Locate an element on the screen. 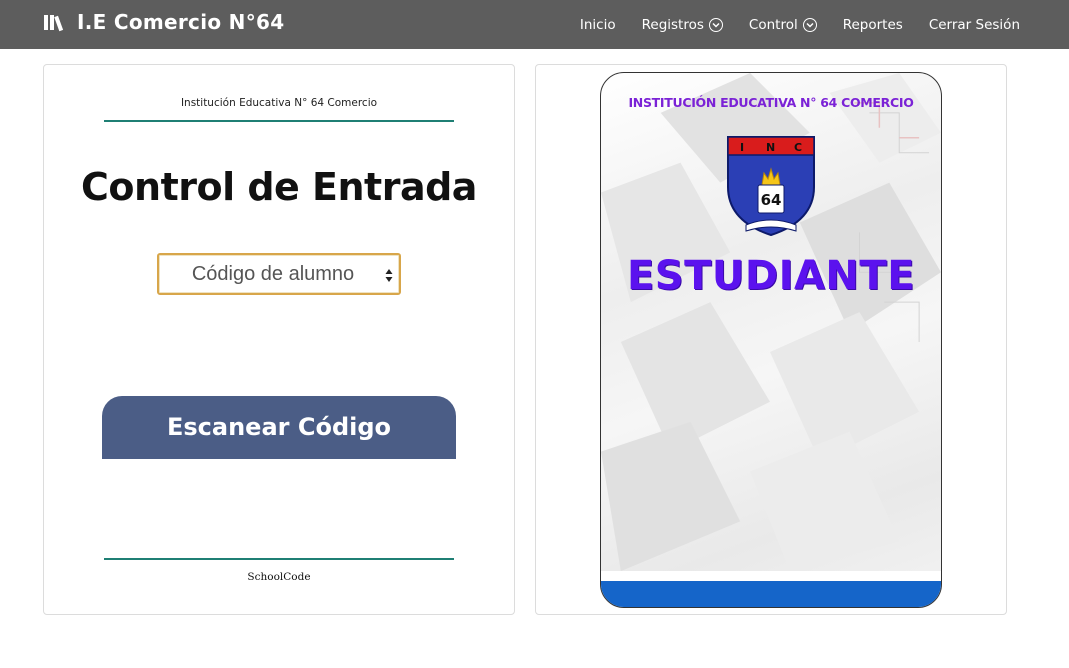 The height and width of the screenshot is (668, 1069). nav-registros: Registros is located at coordinates (682, 25).